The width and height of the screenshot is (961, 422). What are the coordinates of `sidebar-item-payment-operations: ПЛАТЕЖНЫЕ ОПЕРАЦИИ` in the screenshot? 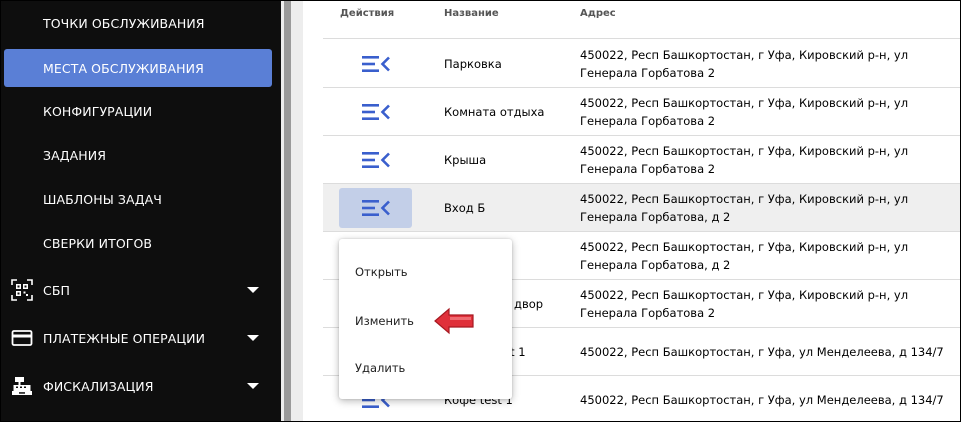 It's located at (141, 338).